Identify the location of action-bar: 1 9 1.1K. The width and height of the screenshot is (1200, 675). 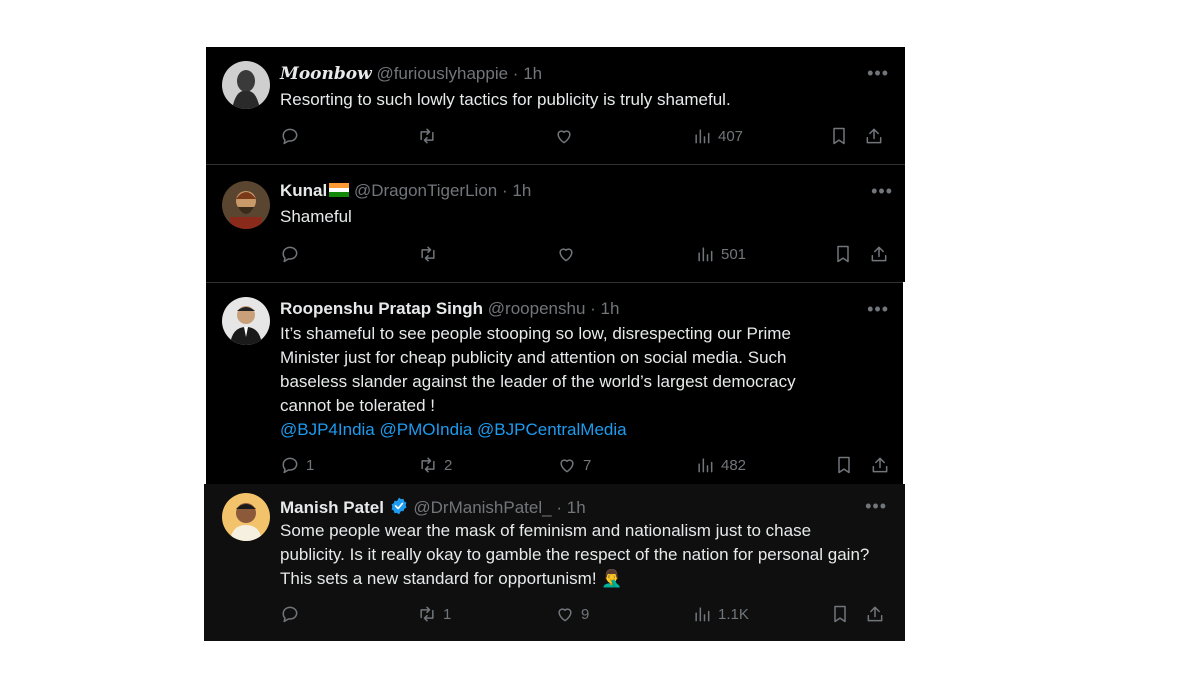
(584, 616).